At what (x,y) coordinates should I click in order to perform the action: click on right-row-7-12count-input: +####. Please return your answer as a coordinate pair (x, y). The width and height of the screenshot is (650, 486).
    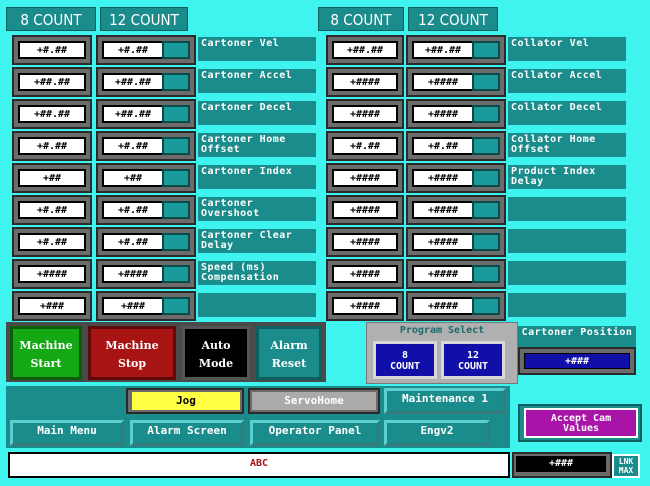
    Looking at the image, I should click on (443, 274).